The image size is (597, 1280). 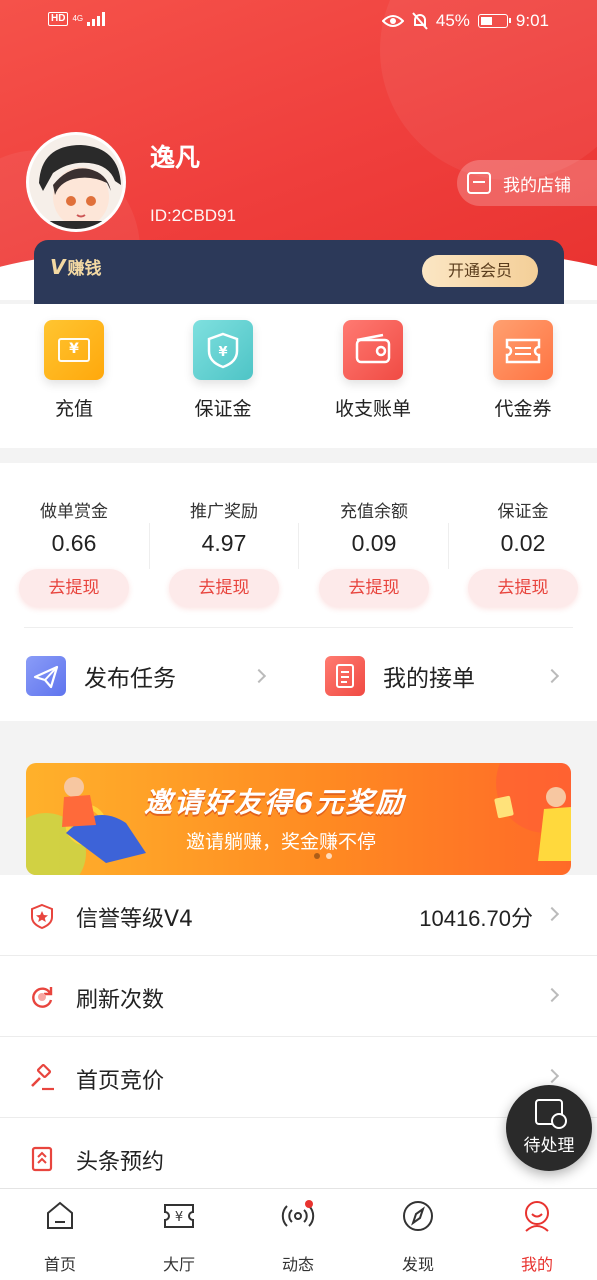 I want to click on publish-task-row: 发布任务, so click(x=151, y=676).